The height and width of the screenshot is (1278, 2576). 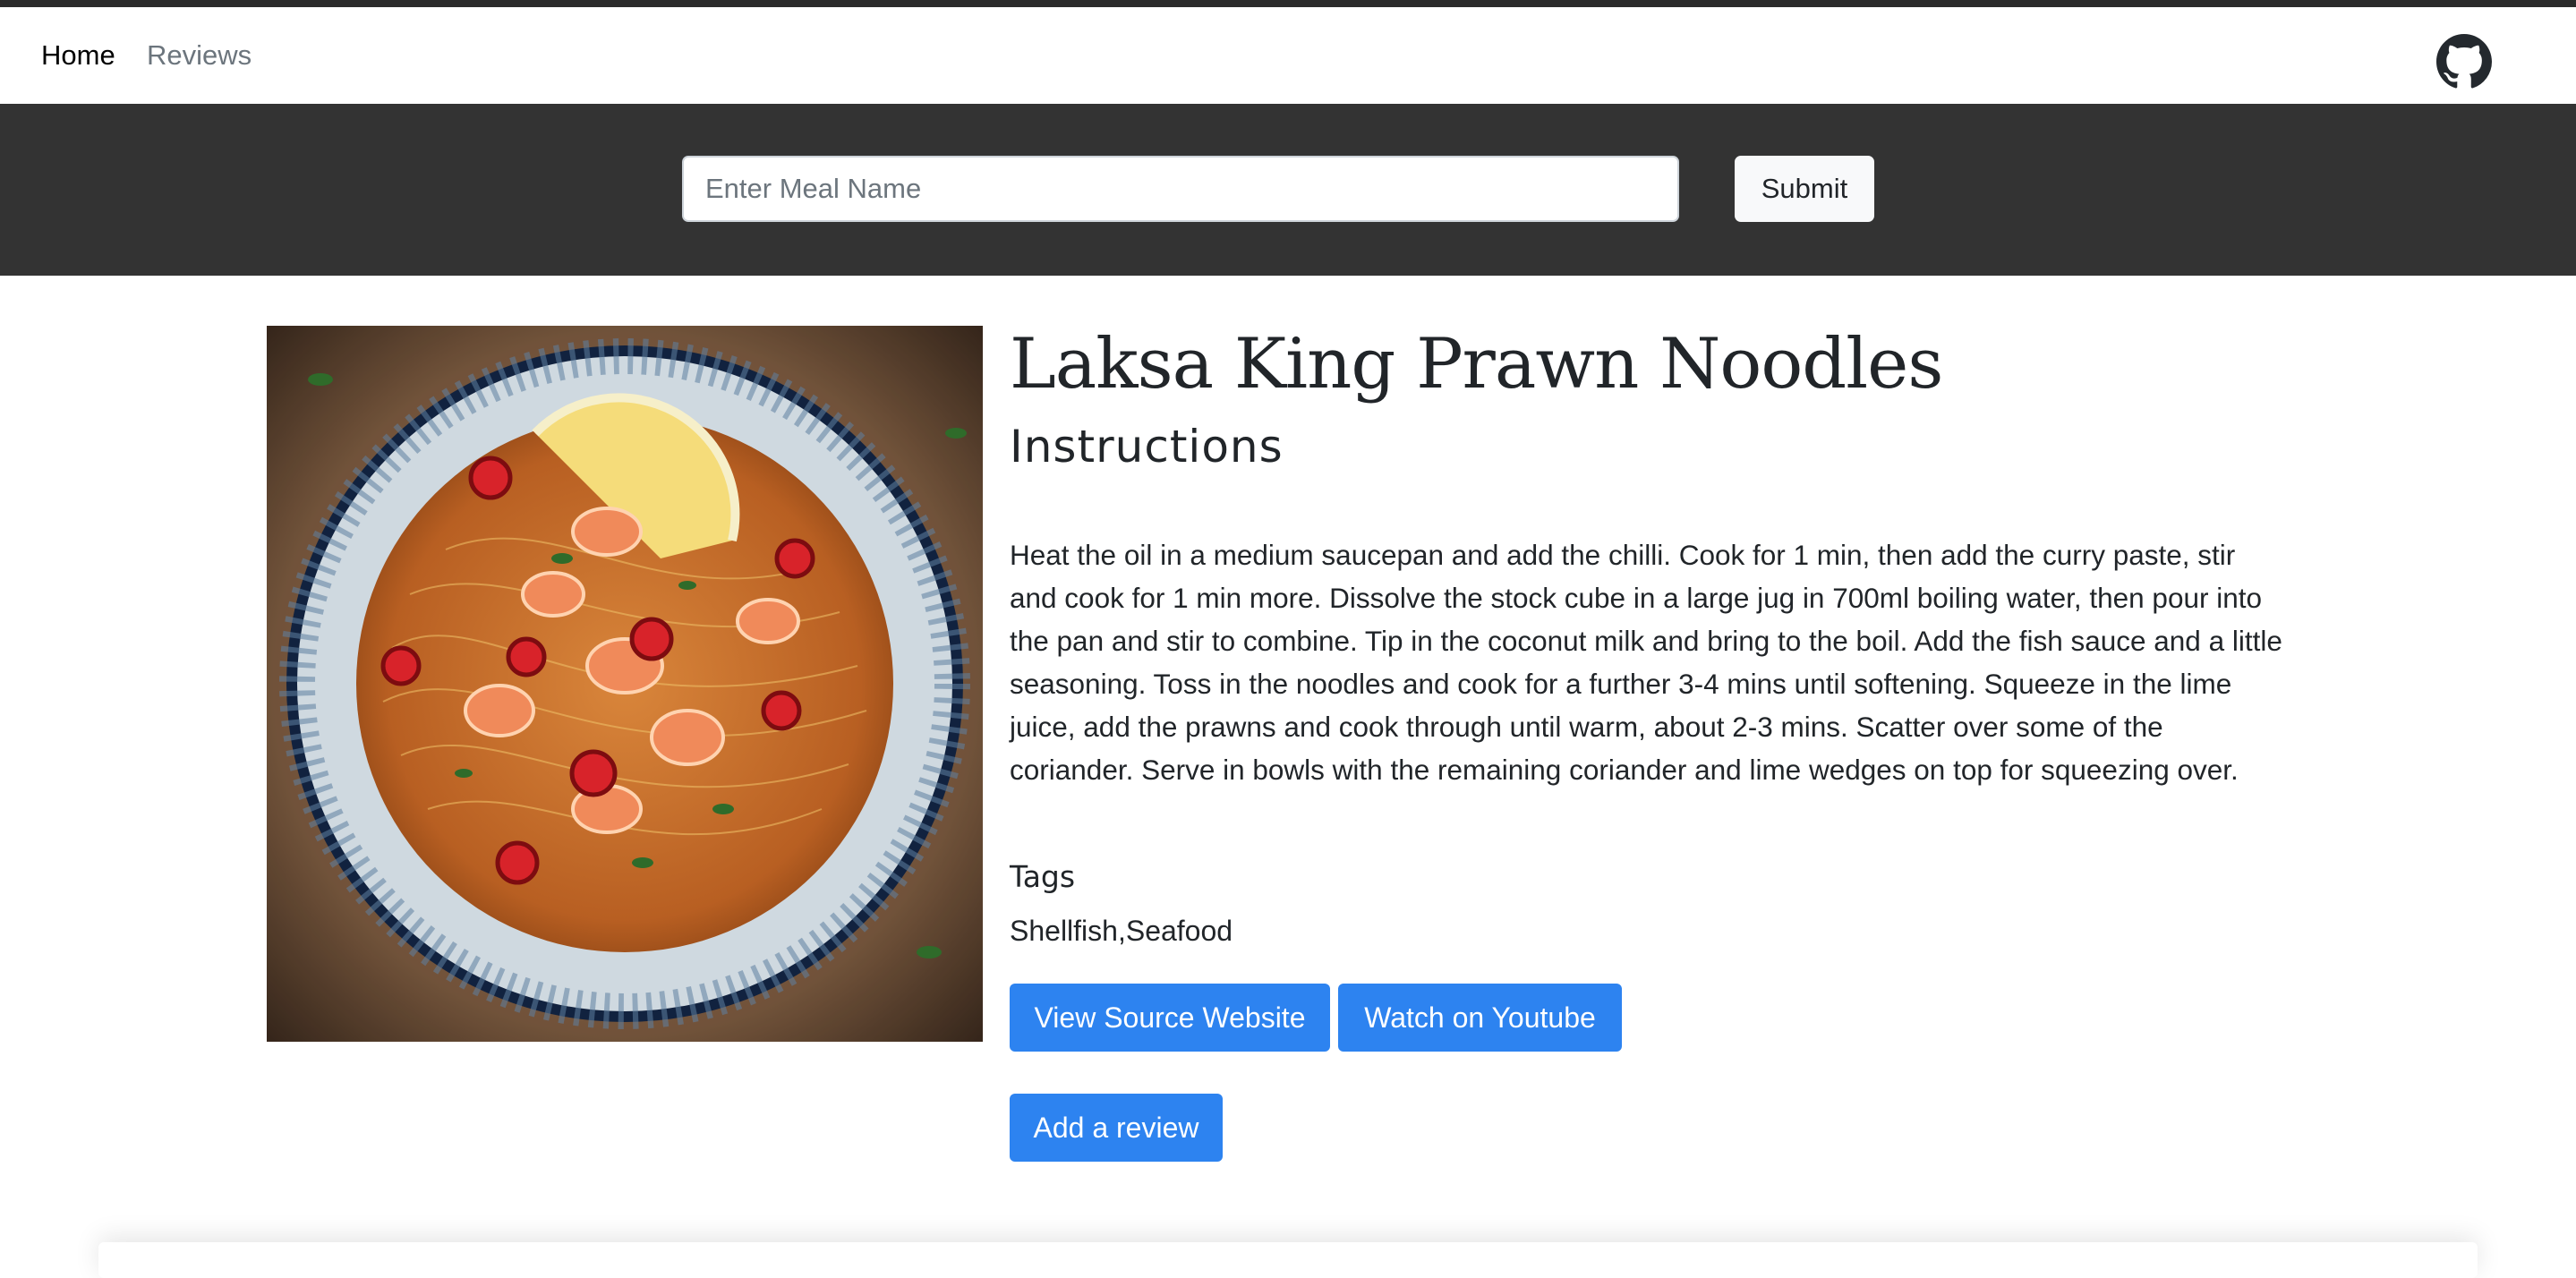 I want to click on github-icon, so click(x=2464, y=61).